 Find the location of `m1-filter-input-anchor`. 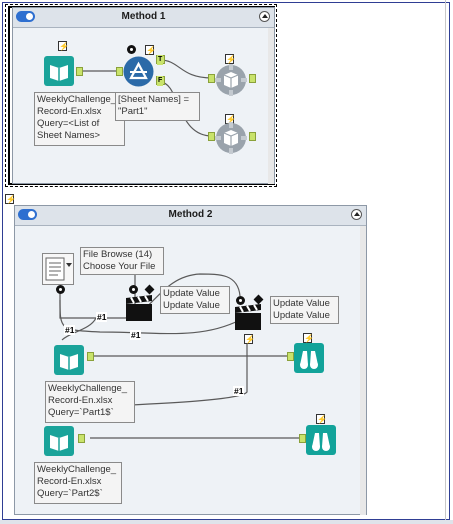

m1-filter-input-anchor is located at coordinates (119, 71).